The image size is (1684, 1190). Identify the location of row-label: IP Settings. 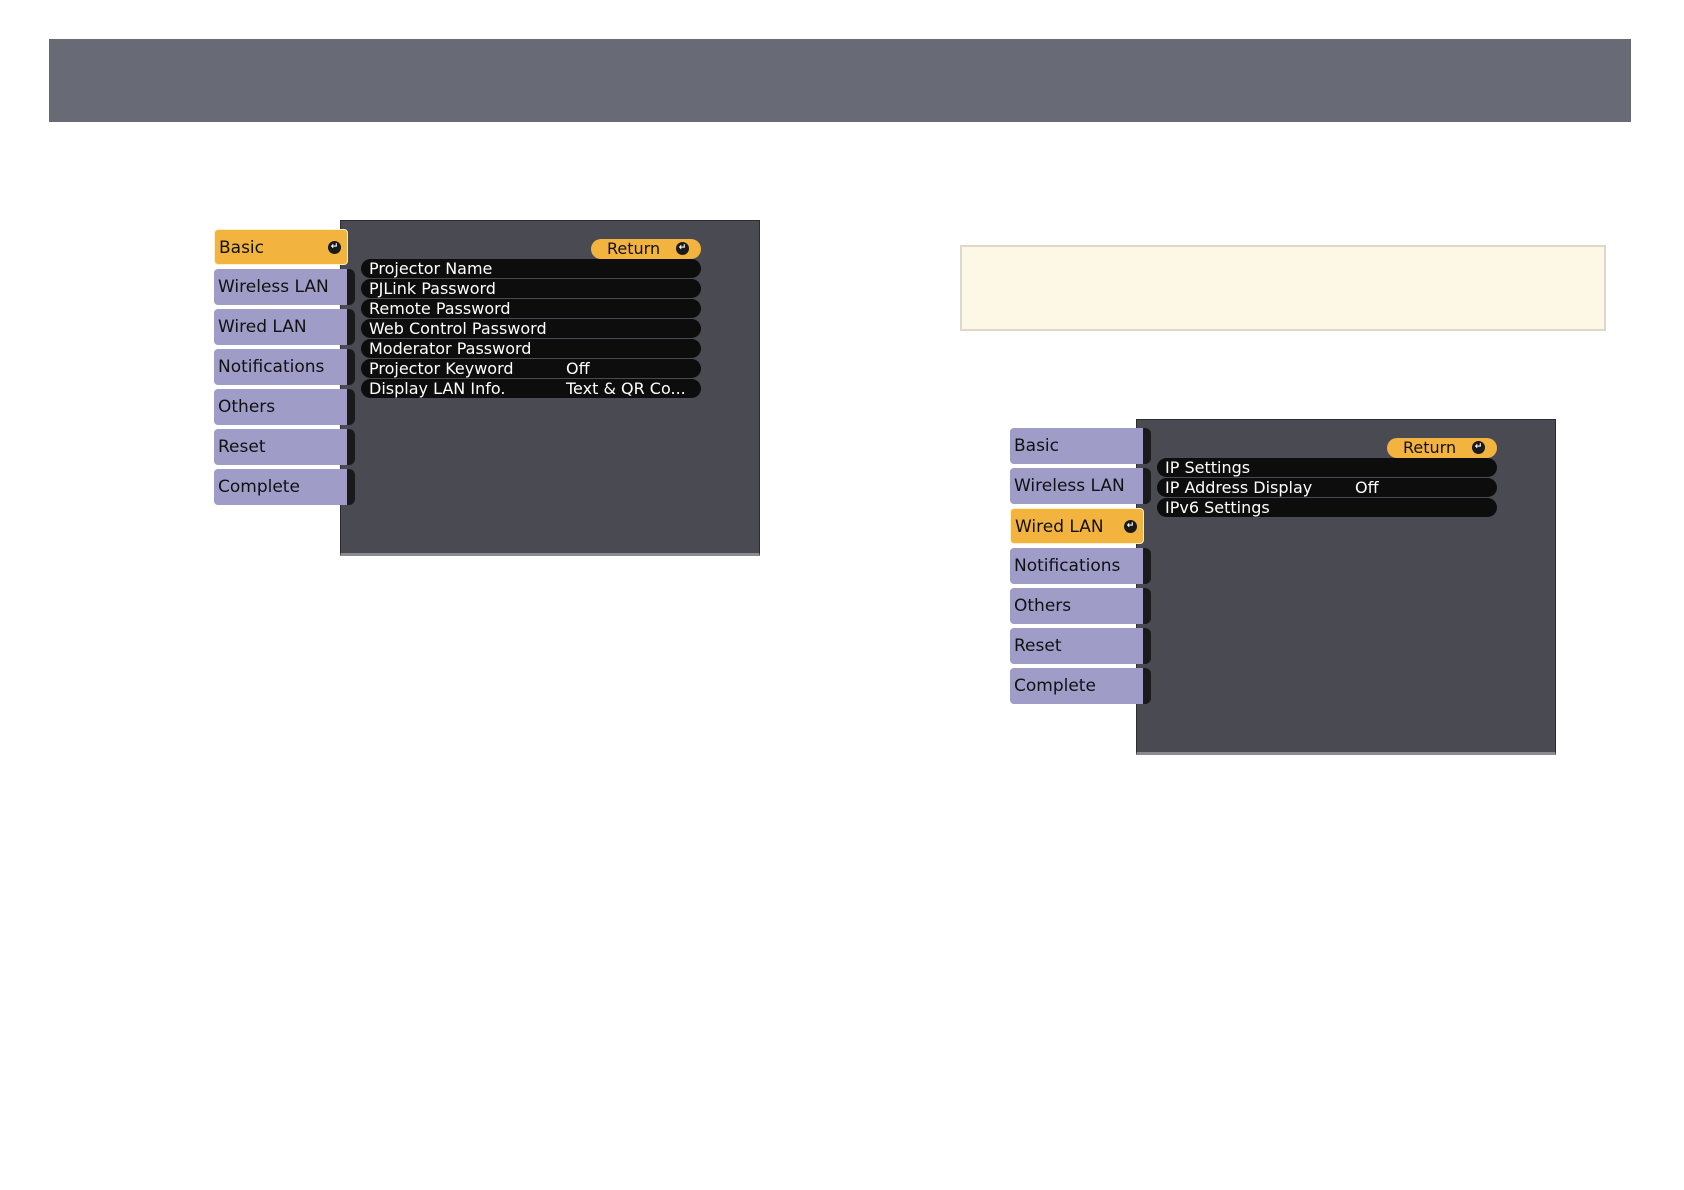
(1208, 467).